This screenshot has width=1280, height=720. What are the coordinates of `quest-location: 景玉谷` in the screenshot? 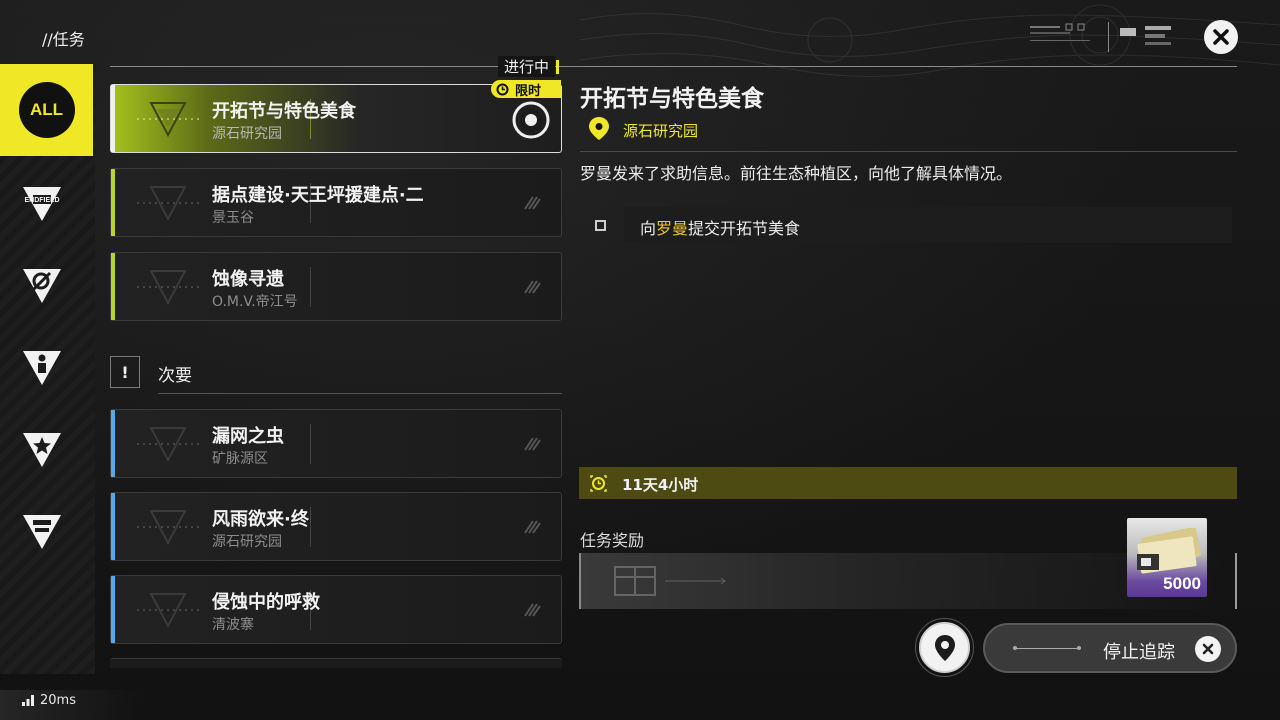 It's located at (233, 218).